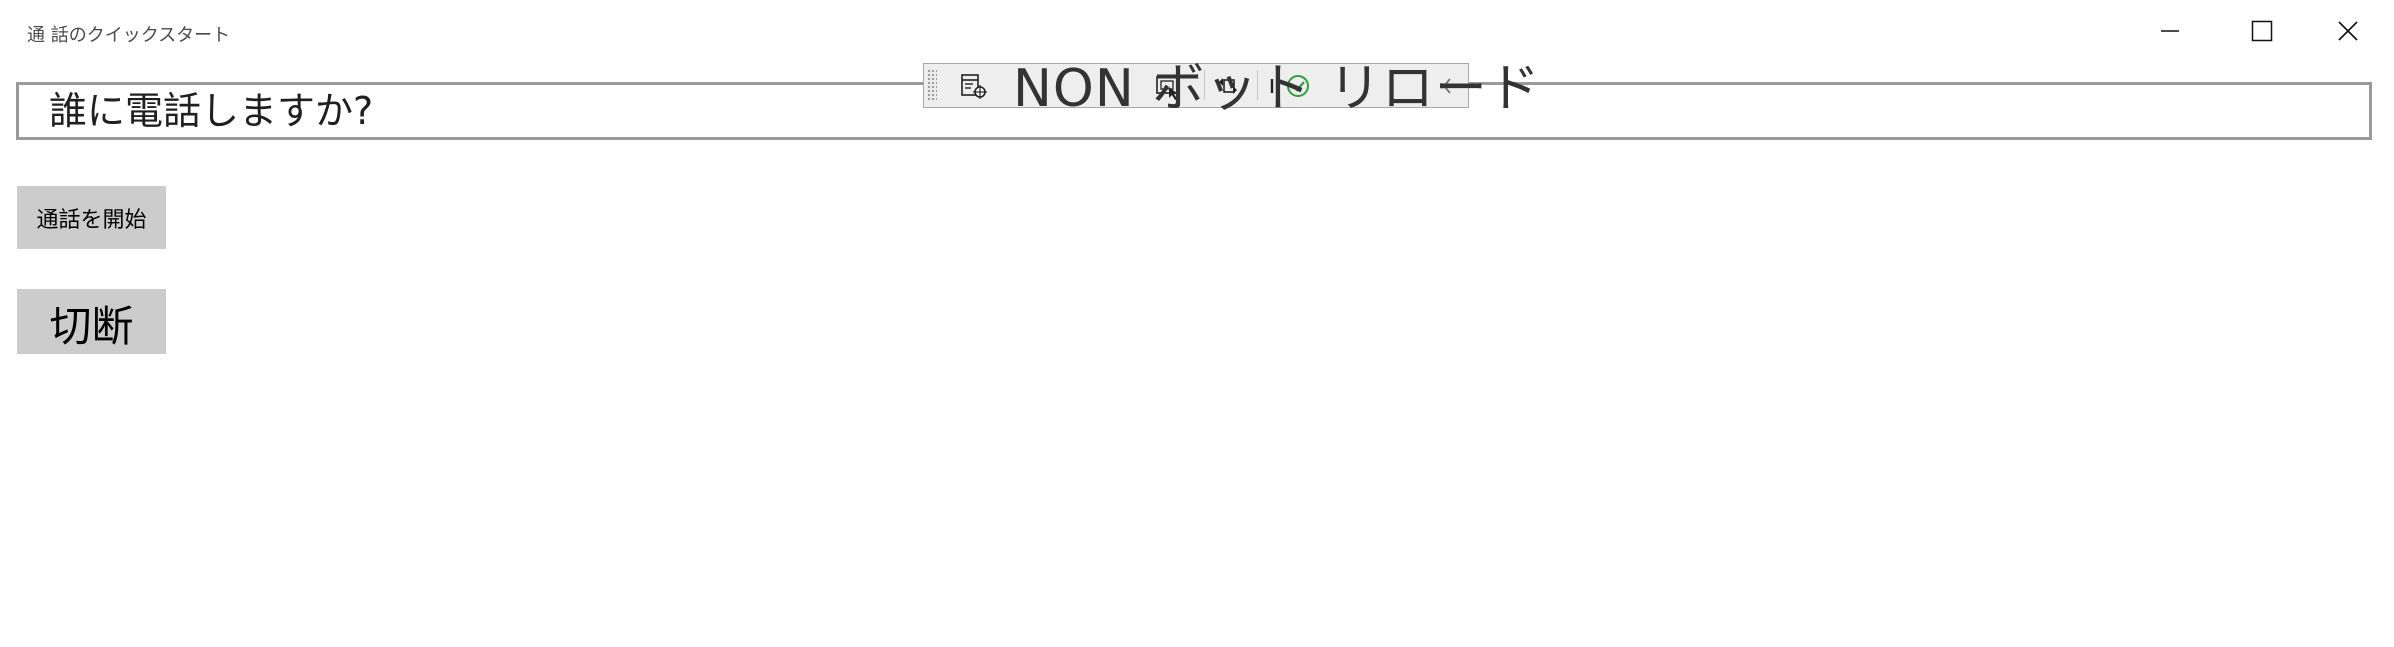  I want to click on maximize-button, so click(2262, 31).